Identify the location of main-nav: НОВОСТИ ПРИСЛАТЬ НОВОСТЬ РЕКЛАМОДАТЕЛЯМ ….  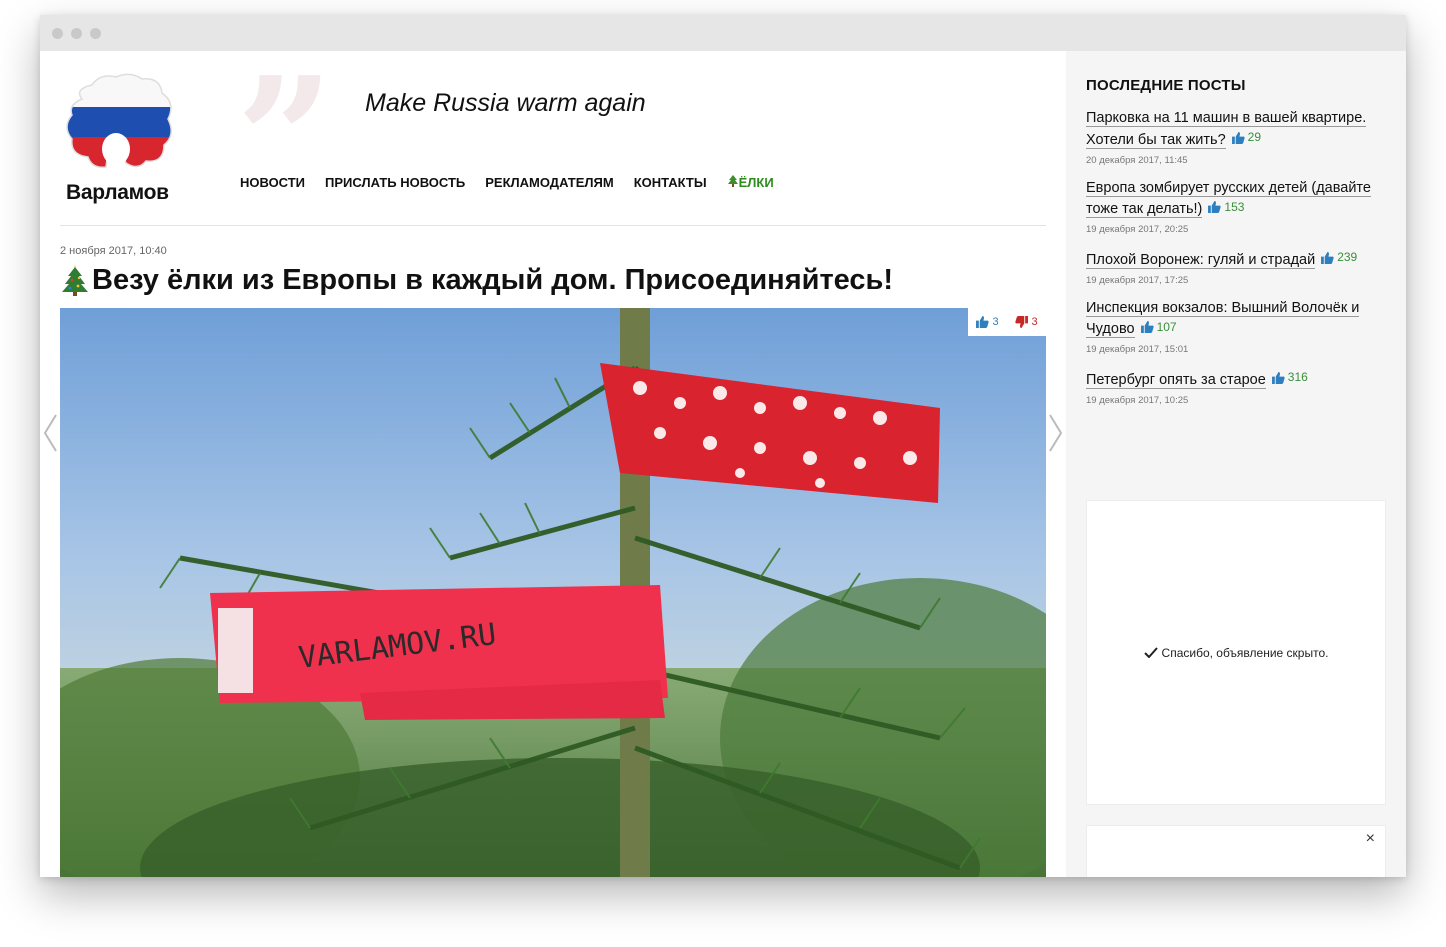
(517, 182).